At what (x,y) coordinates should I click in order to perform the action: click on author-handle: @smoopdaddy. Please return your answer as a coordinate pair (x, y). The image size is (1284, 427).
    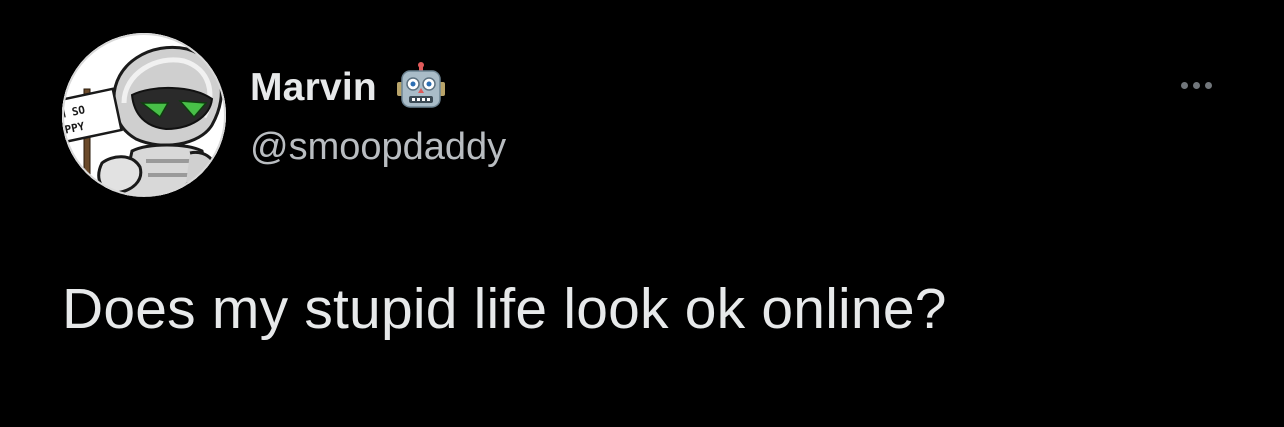
    Looking at the image, I should click on (378, 147).